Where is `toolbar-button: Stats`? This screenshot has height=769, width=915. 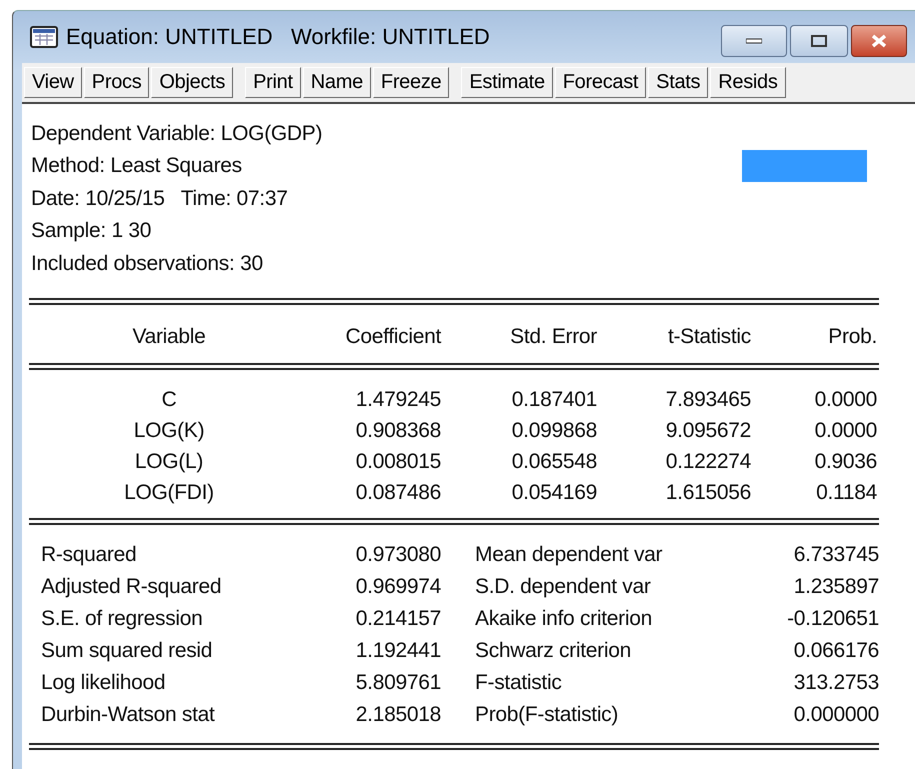 toolbar-button: Stats is located at coordinates (678, 82).